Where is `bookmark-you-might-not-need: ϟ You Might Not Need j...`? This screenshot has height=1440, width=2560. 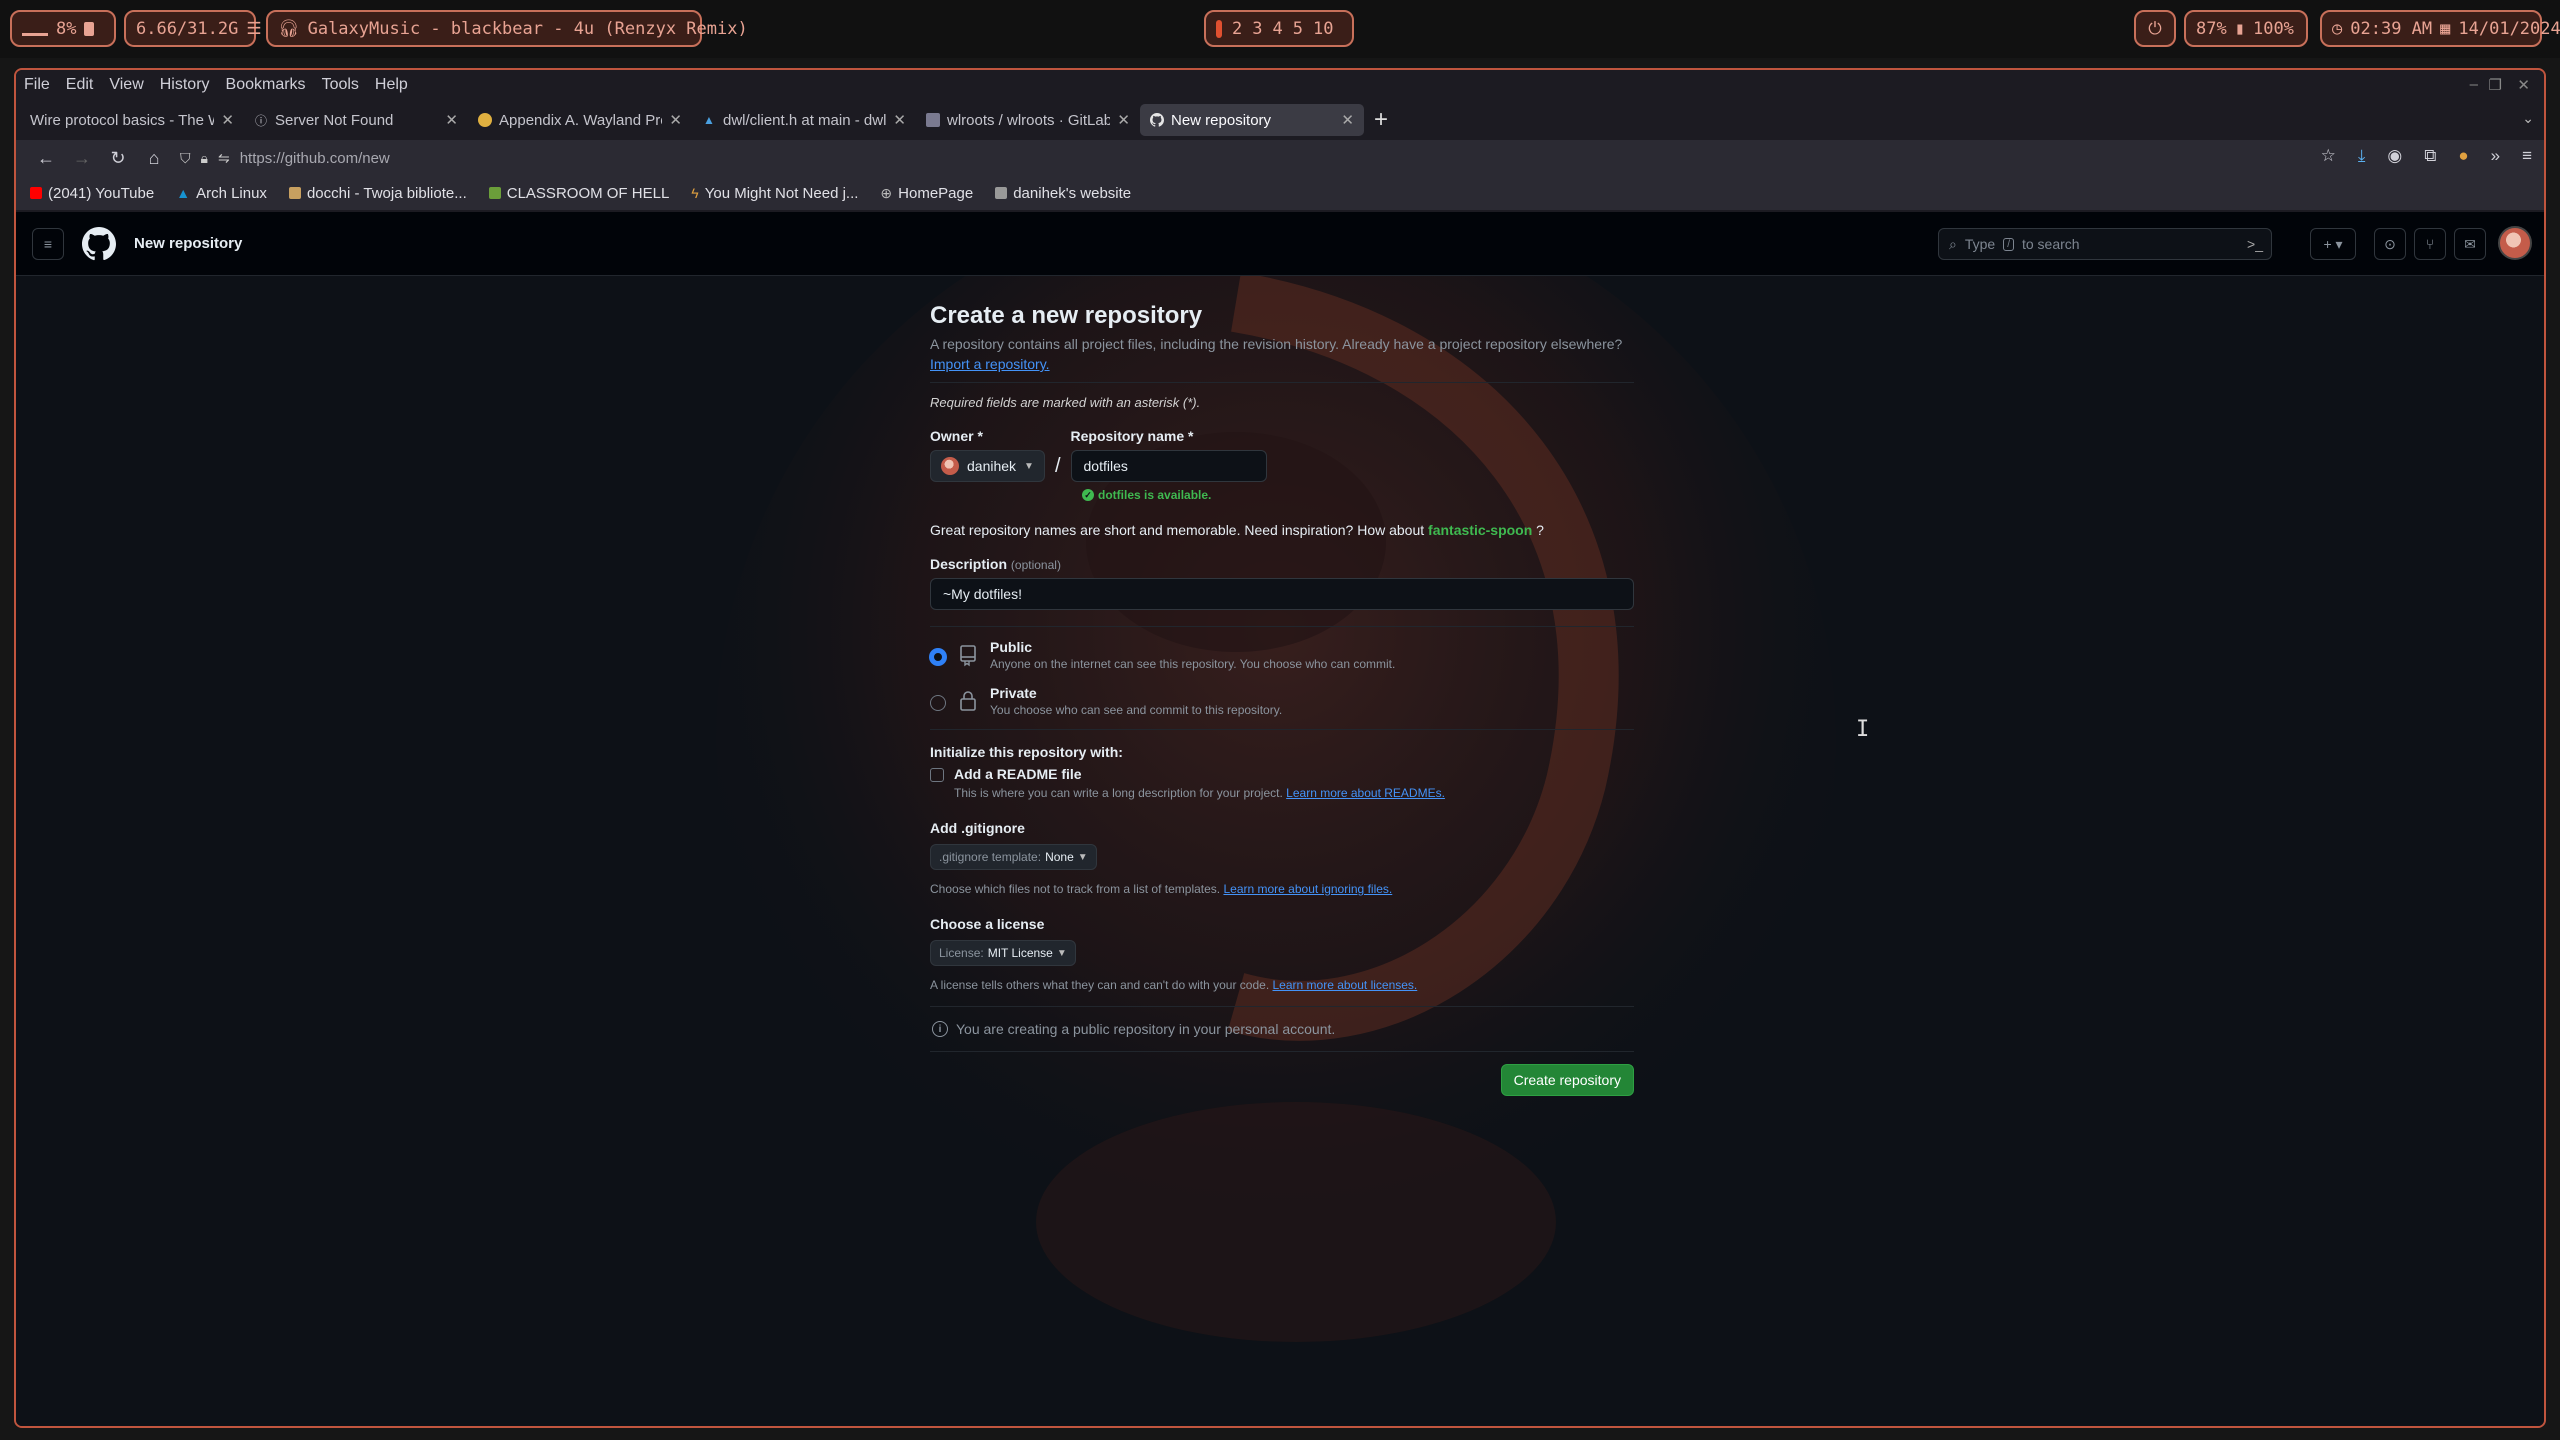
bookmark-you-might-not-need: ϟ You Might Not Need j... is located at coordinates (774, 193).